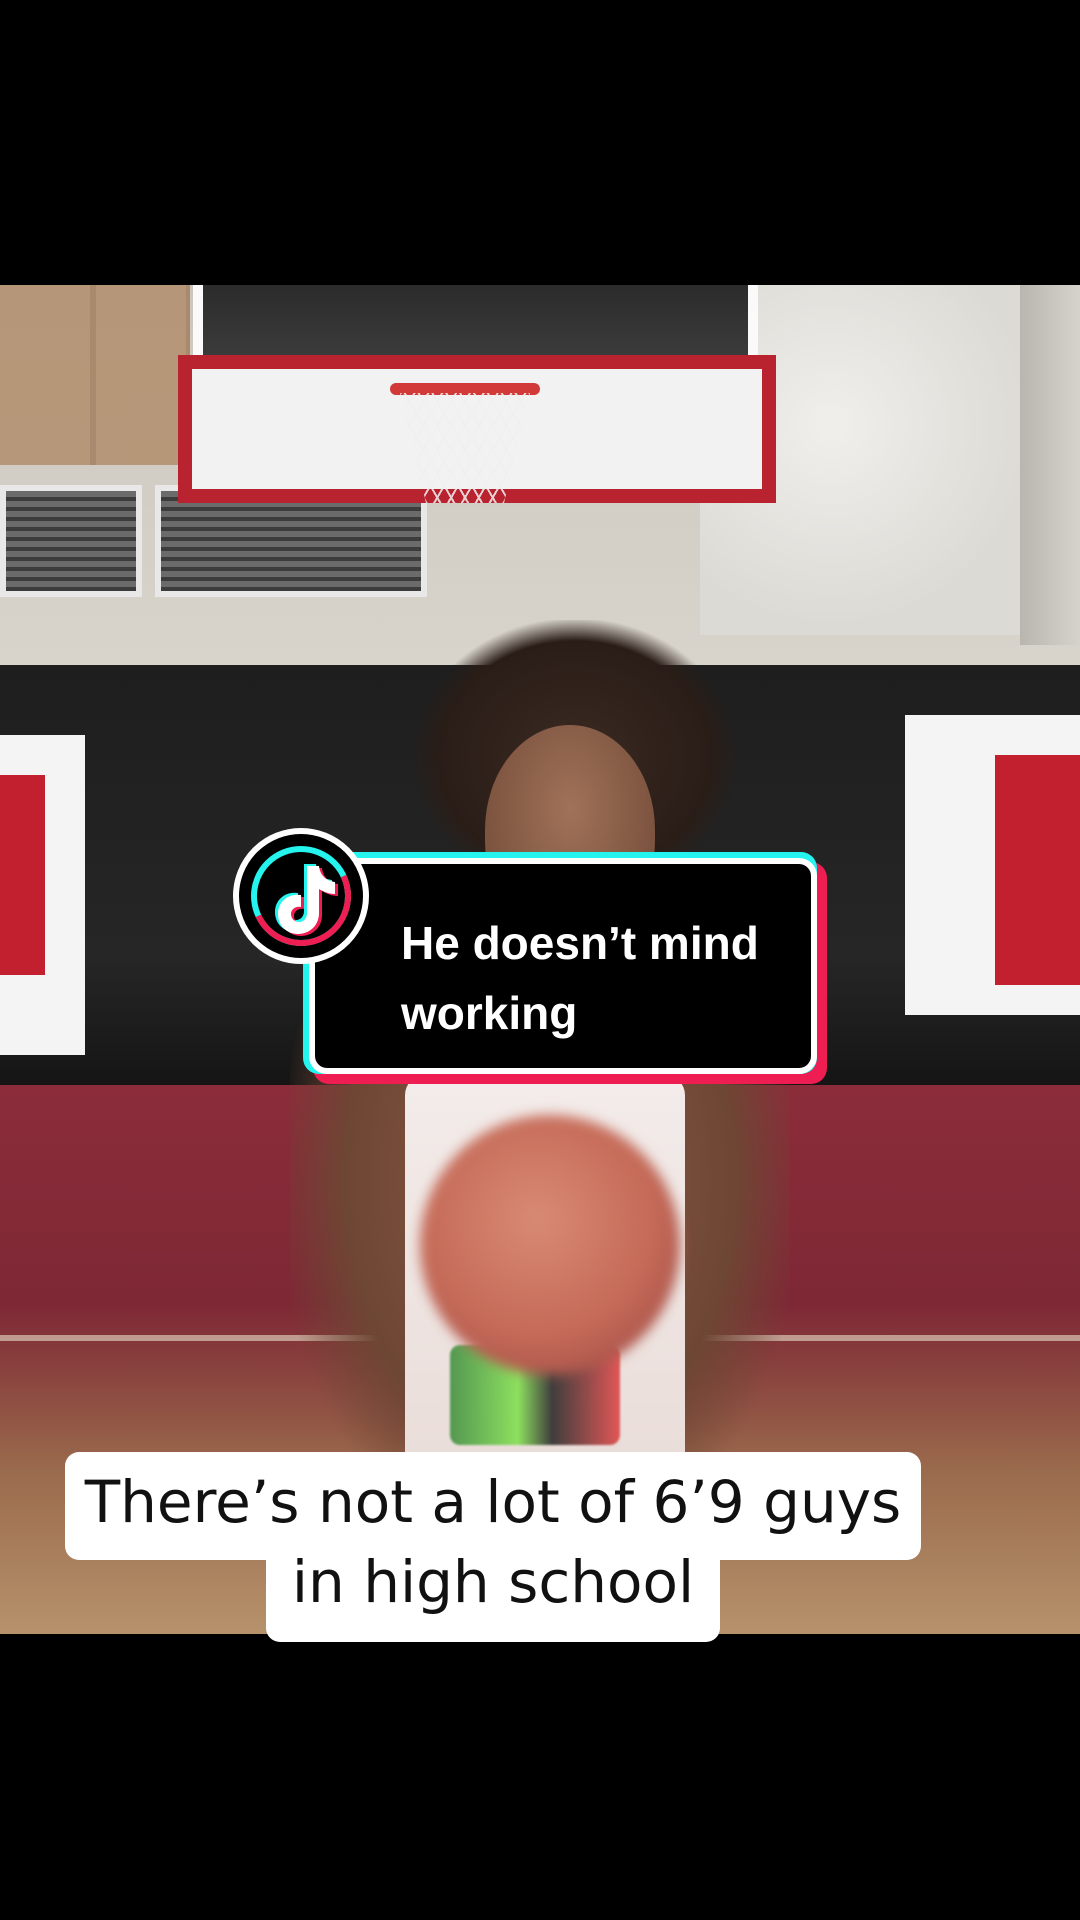 This screenshot has width=1080, height=1920. What do you see at coordinates (1050, 465) in the screenshot?
I see `gym-pillar` at bounding box center [1050, 465].